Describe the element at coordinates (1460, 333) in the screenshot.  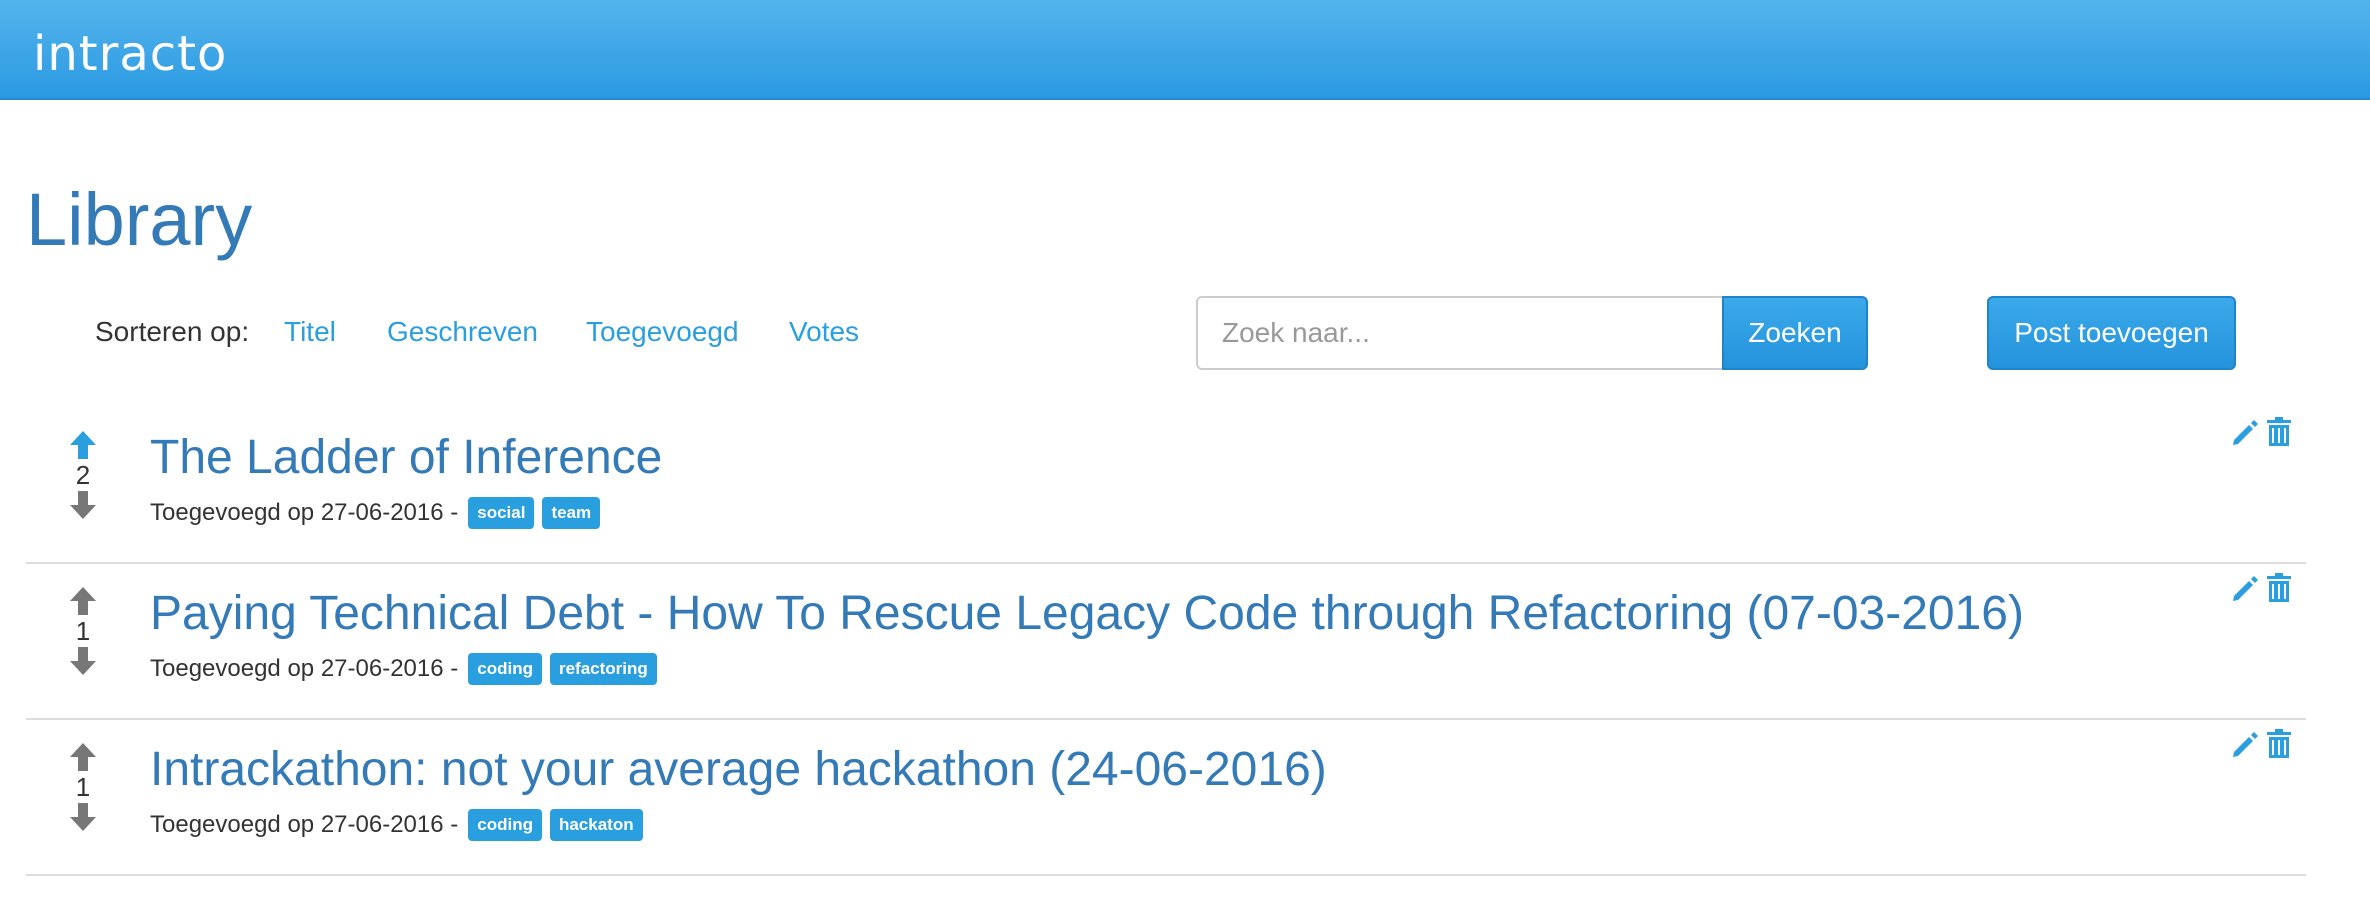
I see `search-input` at that location.